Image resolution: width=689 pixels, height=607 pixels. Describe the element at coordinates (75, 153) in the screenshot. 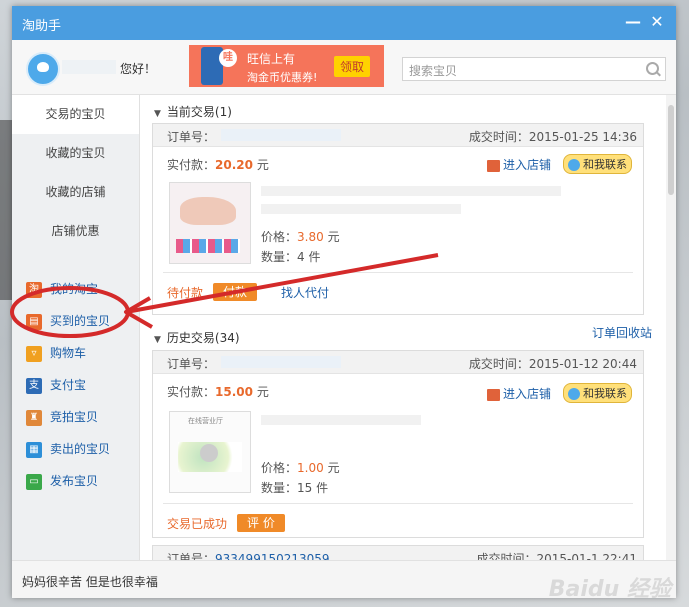

I see `tab-favorite-items: 收藏的宝贝` at that location.